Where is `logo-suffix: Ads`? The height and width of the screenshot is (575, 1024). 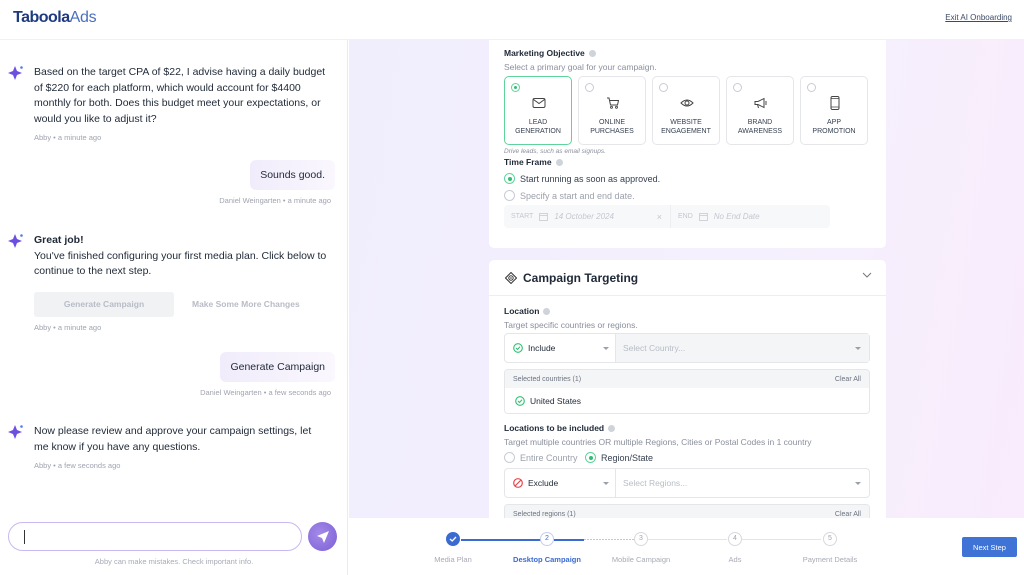
logo-suffix: Ads is located at coordinates (83, 17).